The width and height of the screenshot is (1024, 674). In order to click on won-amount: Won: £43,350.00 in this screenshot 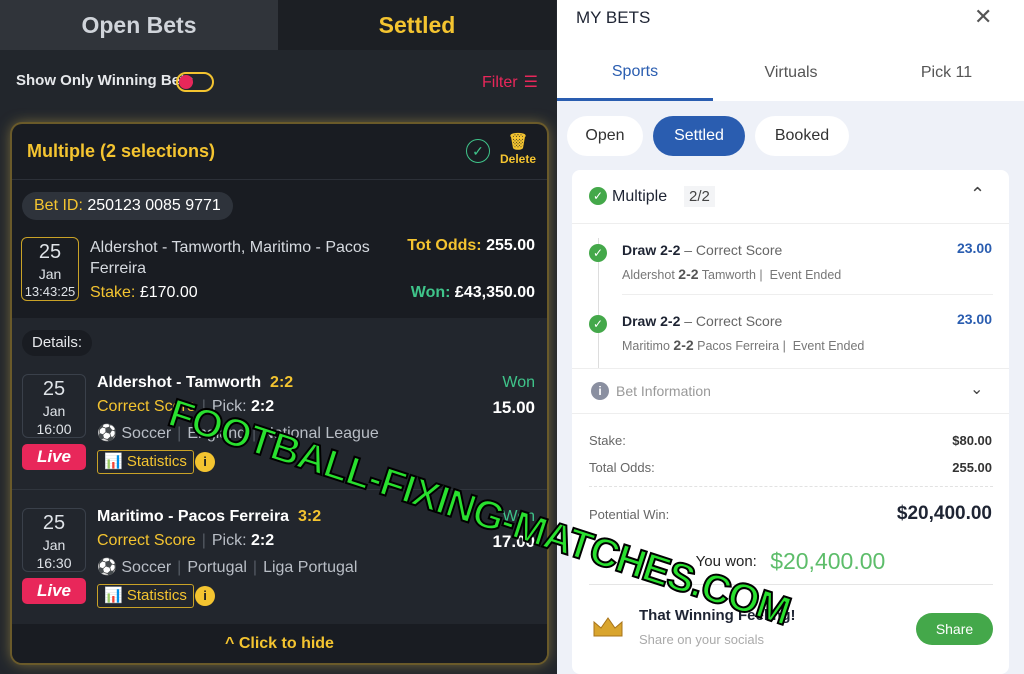, I will do `click(472, 292)`.